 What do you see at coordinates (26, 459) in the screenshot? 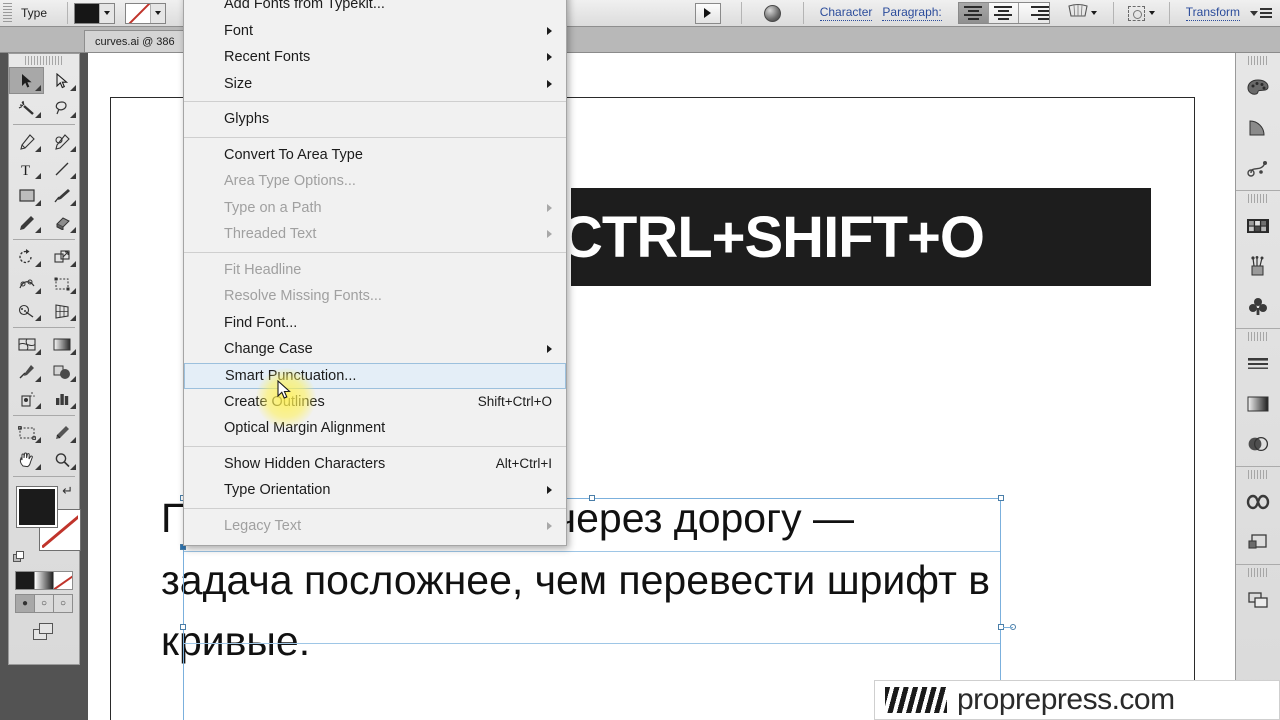
I see `hand-tool` at bounding box center [26, 459].